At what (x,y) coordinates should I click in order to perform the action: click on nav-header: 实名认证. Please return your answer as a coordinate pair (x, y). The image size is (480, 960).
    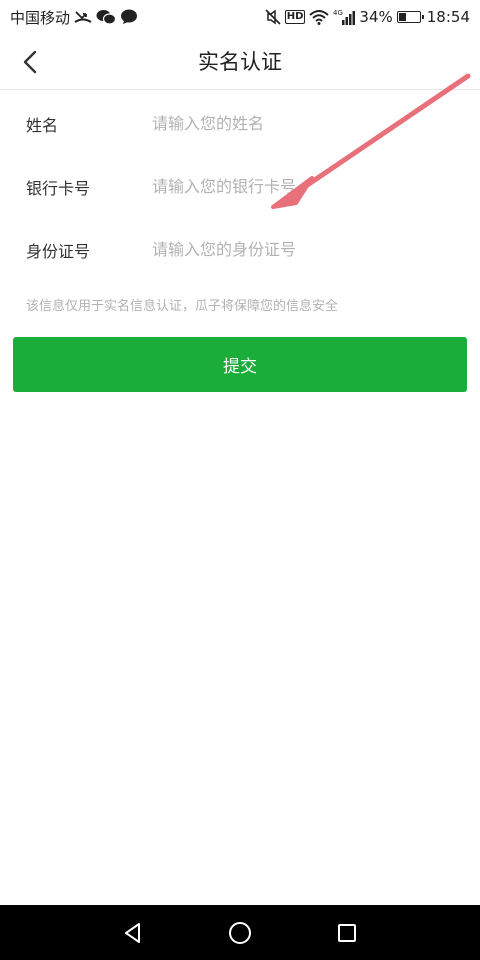
    Looking at the image, I should click on (240, 62).